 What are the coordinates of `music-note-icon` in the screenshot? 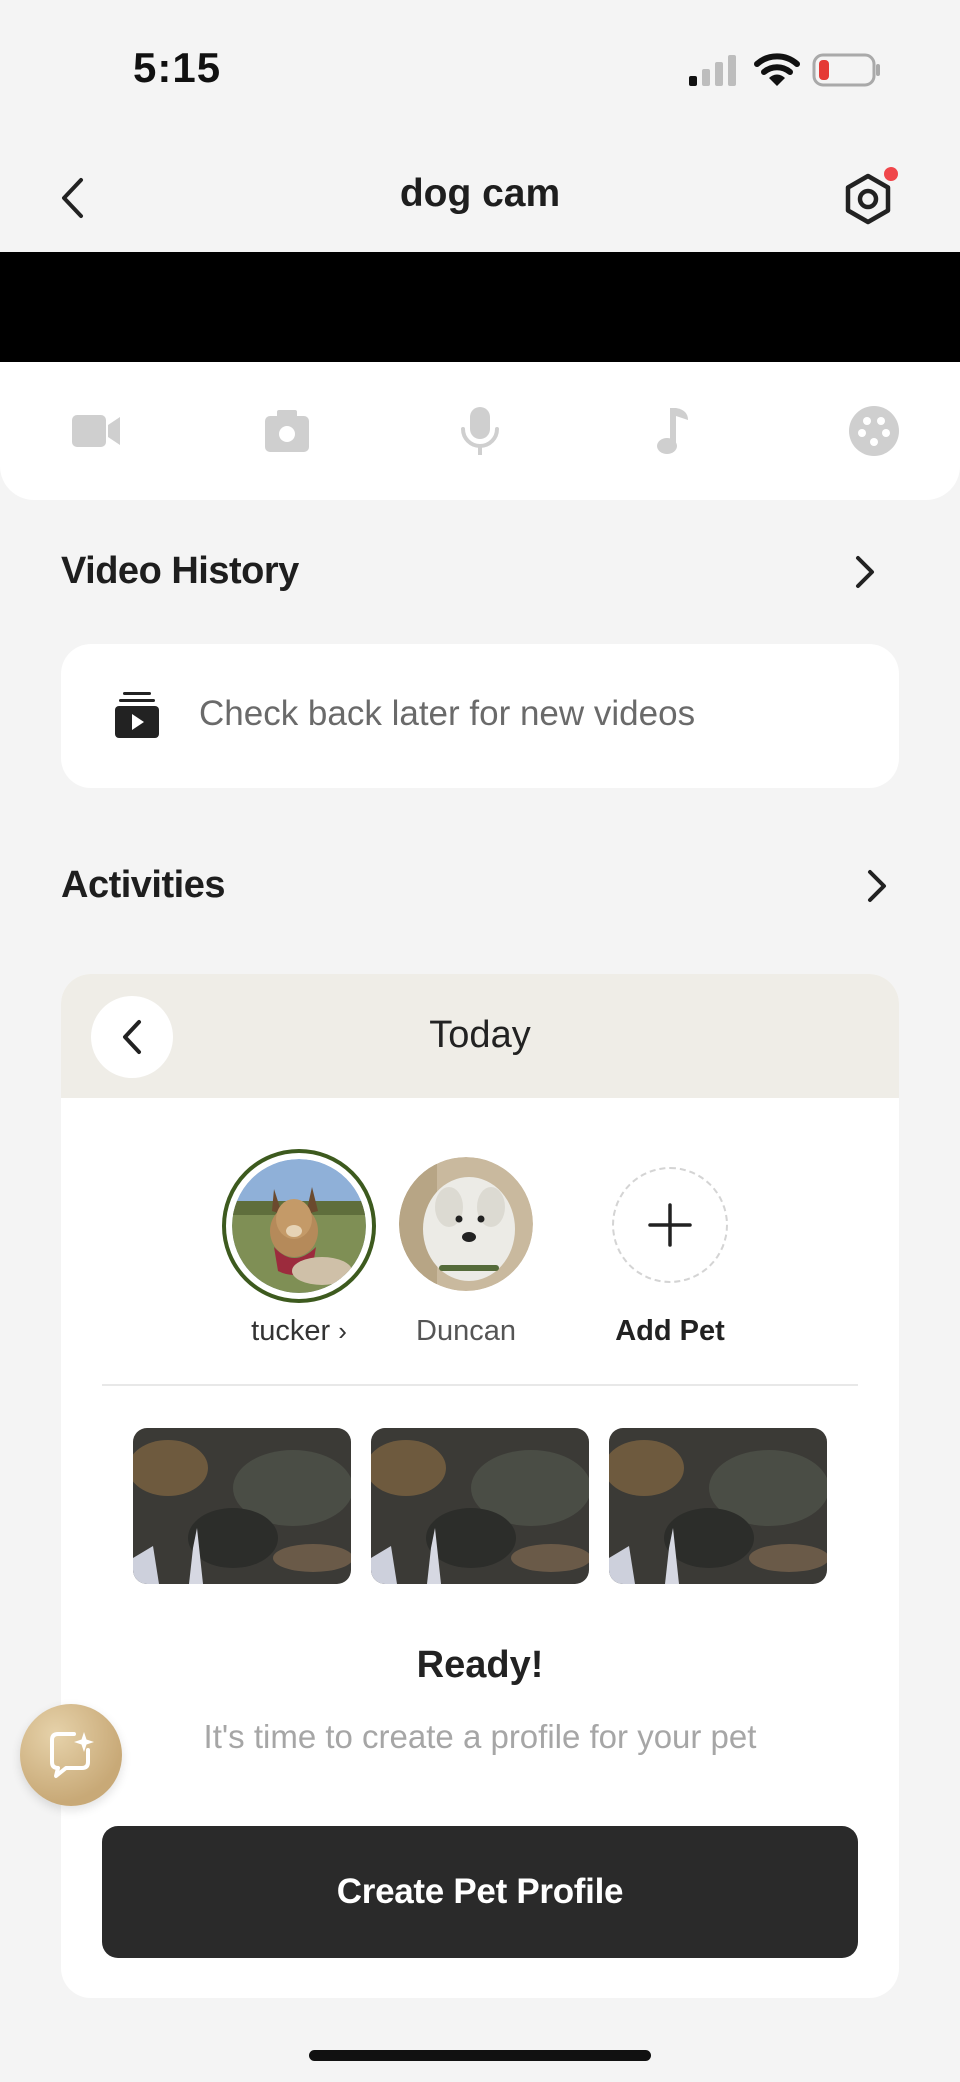 It's located at (672, 431).